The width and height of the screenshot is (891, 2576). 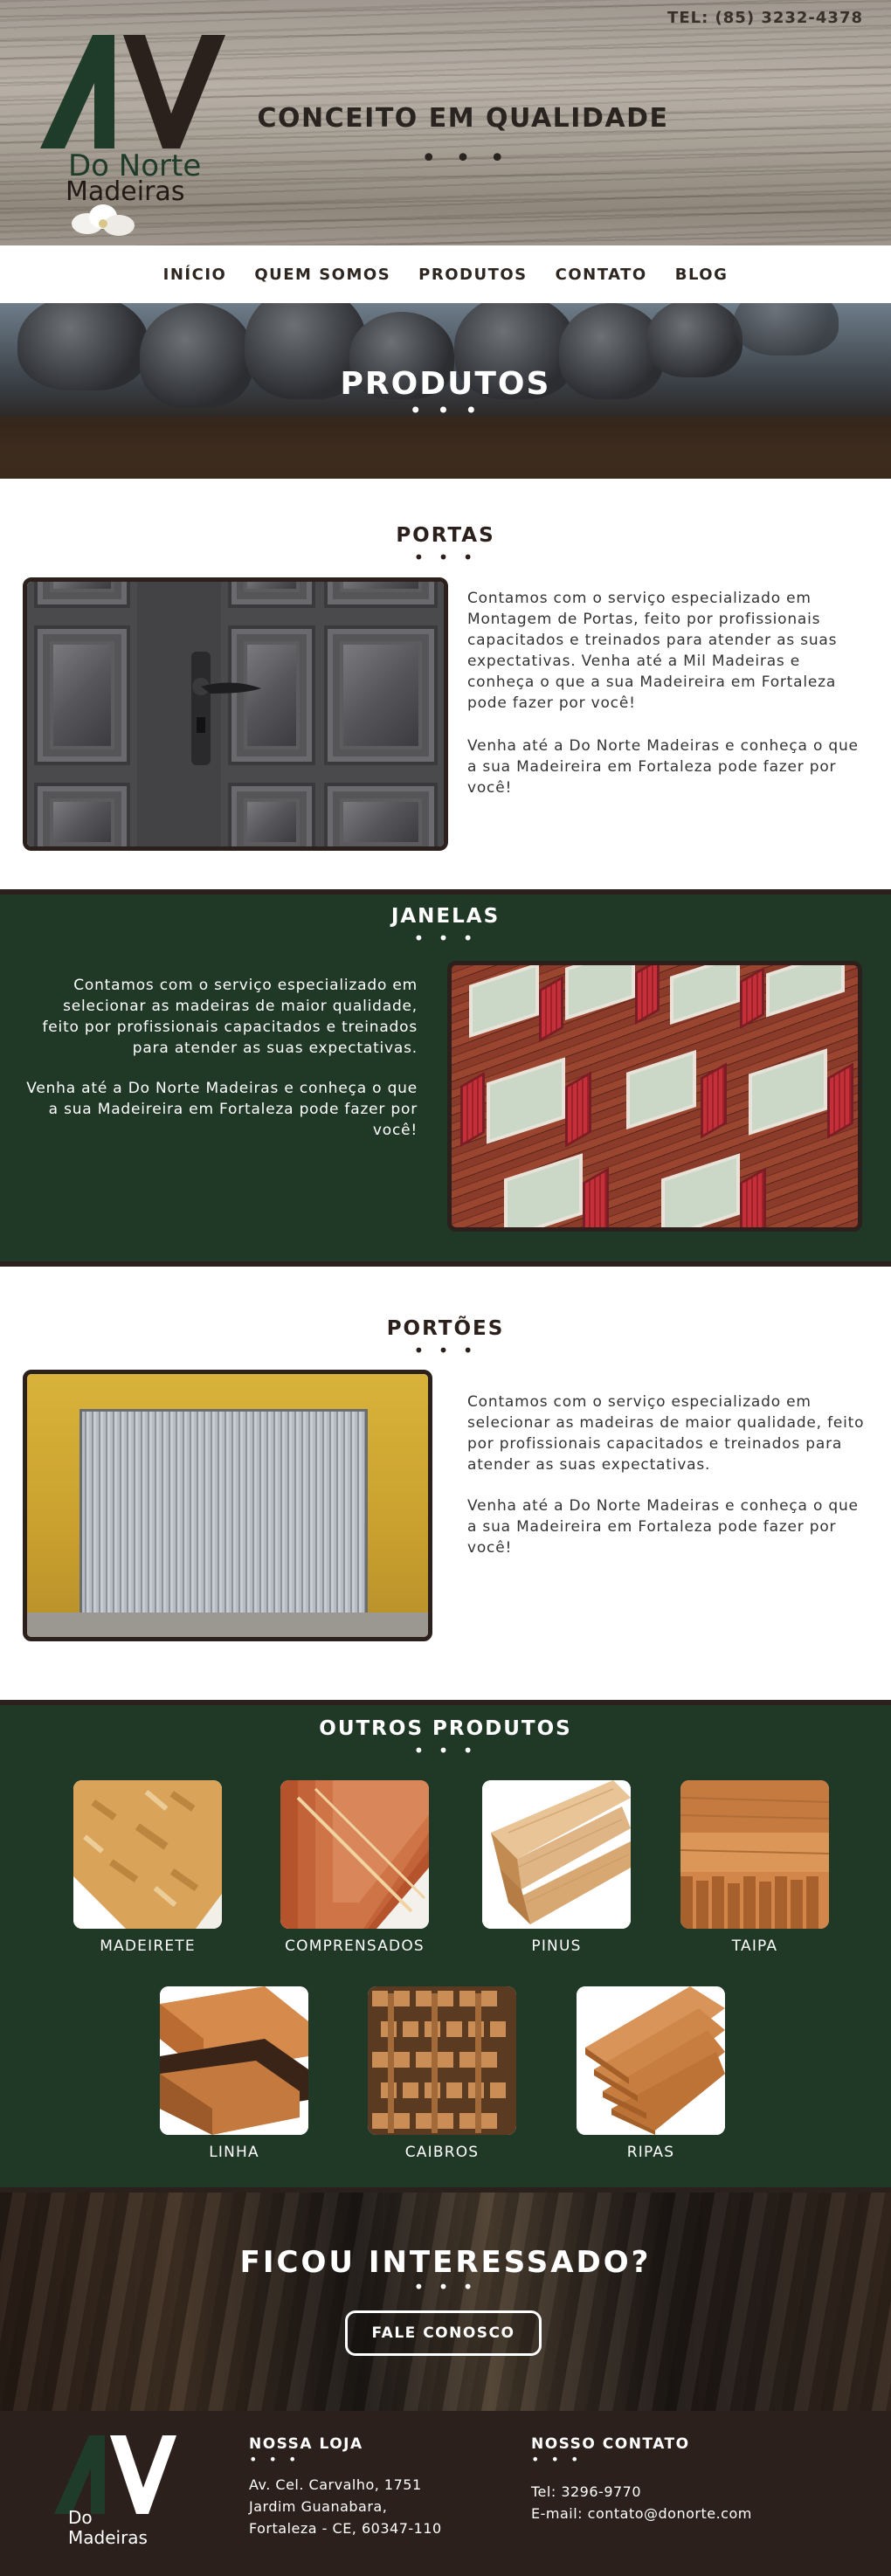 I want to click on page-banner: PRODUTOS • • •, so click(x=445, y=391).